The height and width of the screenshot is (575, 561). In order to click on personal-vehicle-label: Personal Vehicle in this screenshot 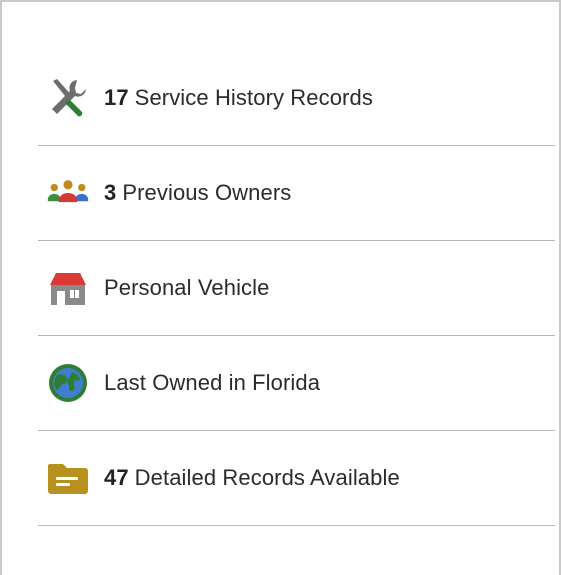, I will do `click(187, 287)`.